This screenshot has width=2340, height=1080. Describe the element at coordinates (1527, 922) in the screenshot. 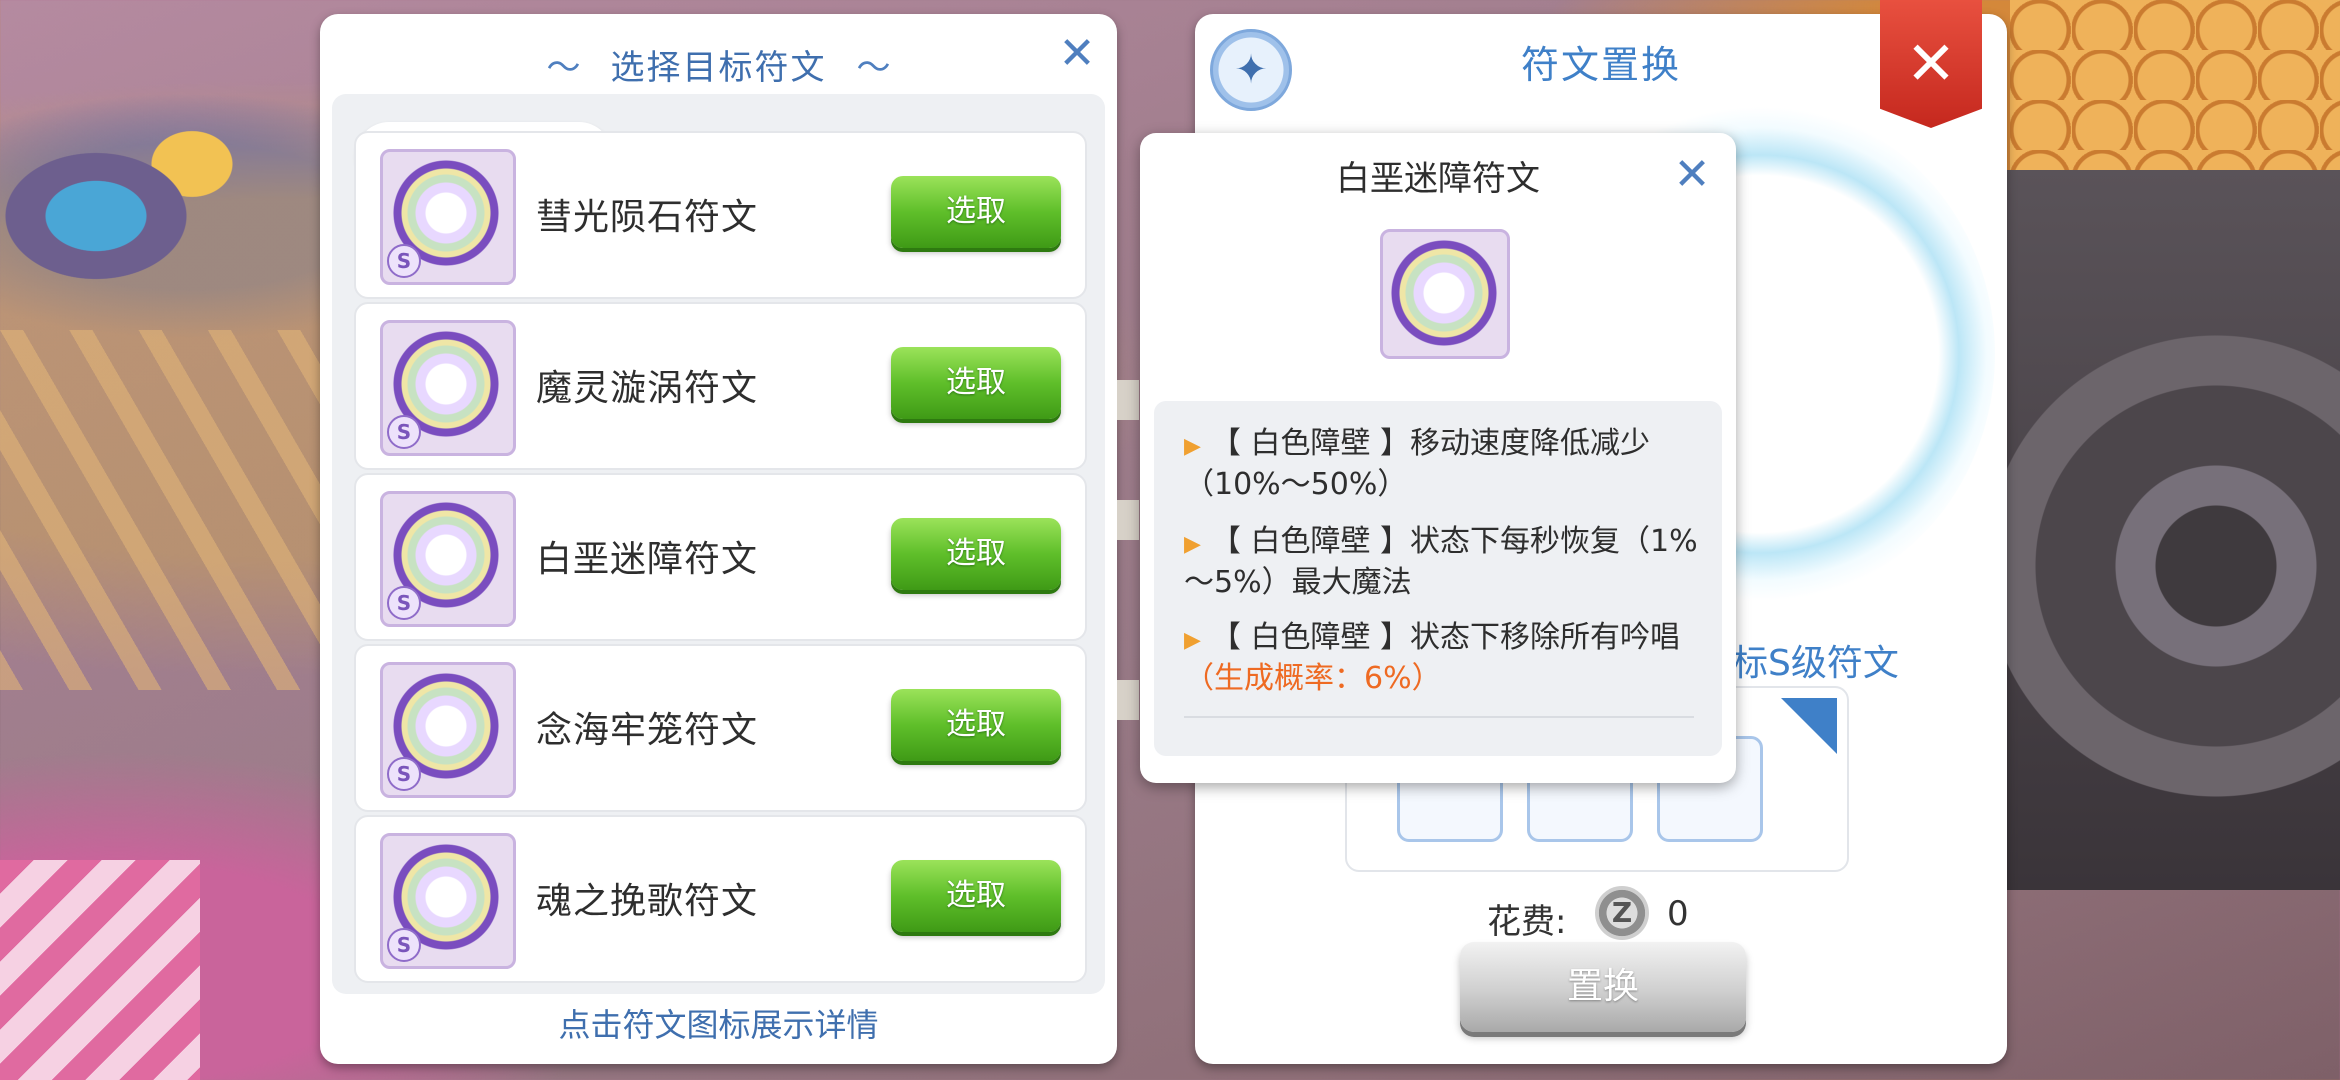

I see `cost-label: 花费:` at that location.